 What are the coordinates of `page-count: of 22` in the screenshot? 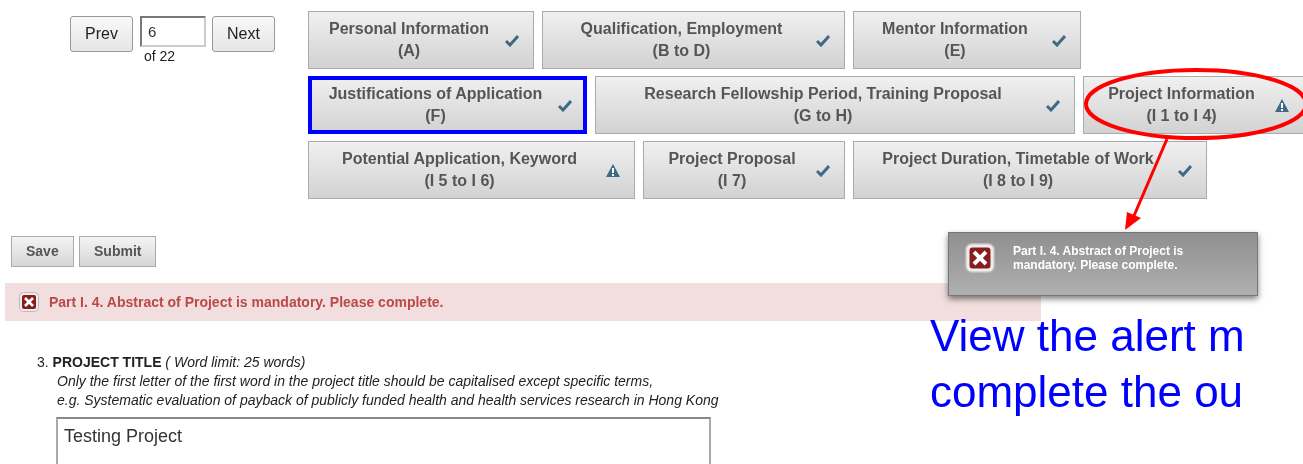 It's located at (160, 56).